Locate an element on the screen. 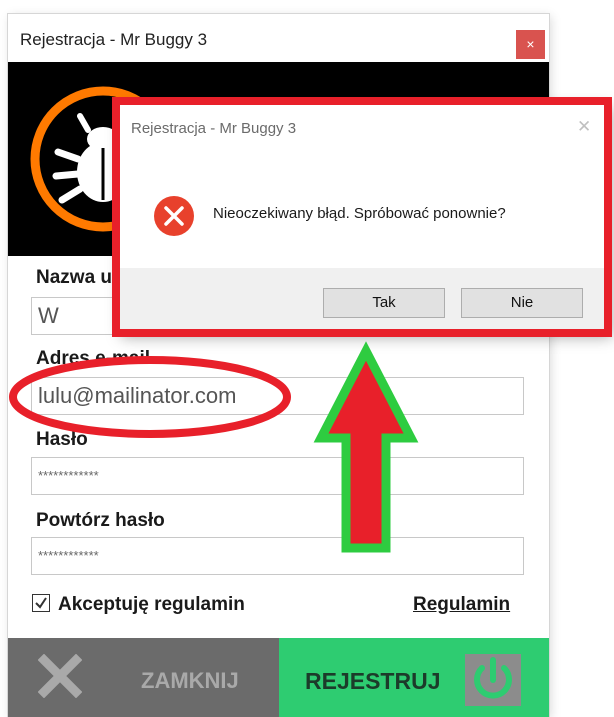 The width and height of the screenshot is (614, 717). close-app-label: ZAMKNIJ is located at coordinates (190, 680).